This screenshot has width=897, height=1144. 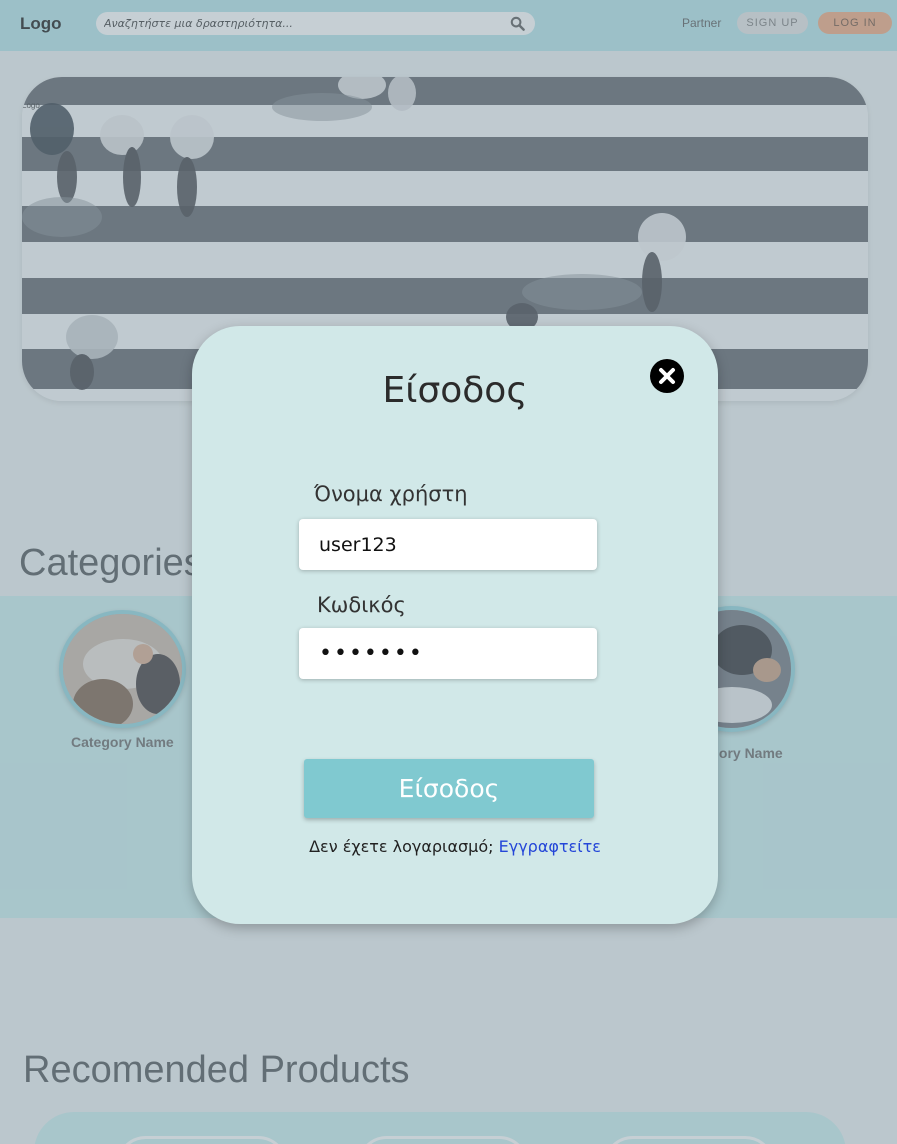 I want to click on modal-title: Είσοδος, so click(x=455, y=390).